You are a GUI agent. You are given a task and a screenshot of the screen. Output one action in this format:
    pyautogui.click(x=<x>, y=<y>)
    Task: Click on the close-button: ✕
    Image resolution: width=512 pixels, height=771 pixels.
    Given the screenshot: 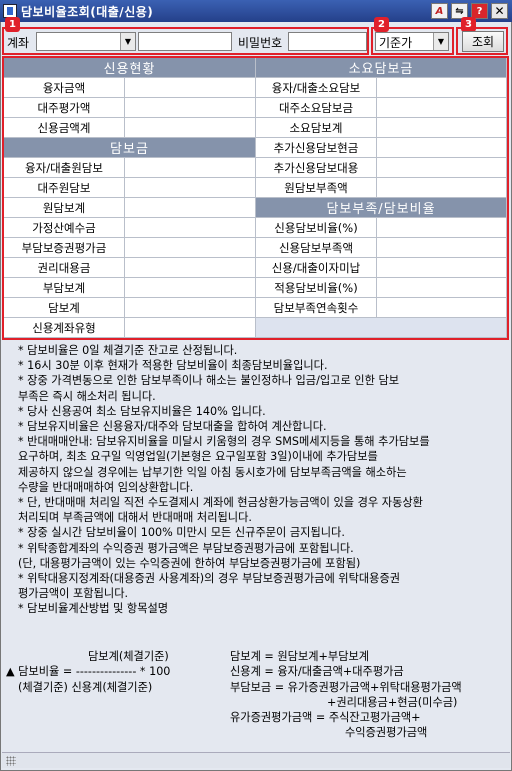 What is the action you would take?
    pyautogui.click(x=499, y=11)
    